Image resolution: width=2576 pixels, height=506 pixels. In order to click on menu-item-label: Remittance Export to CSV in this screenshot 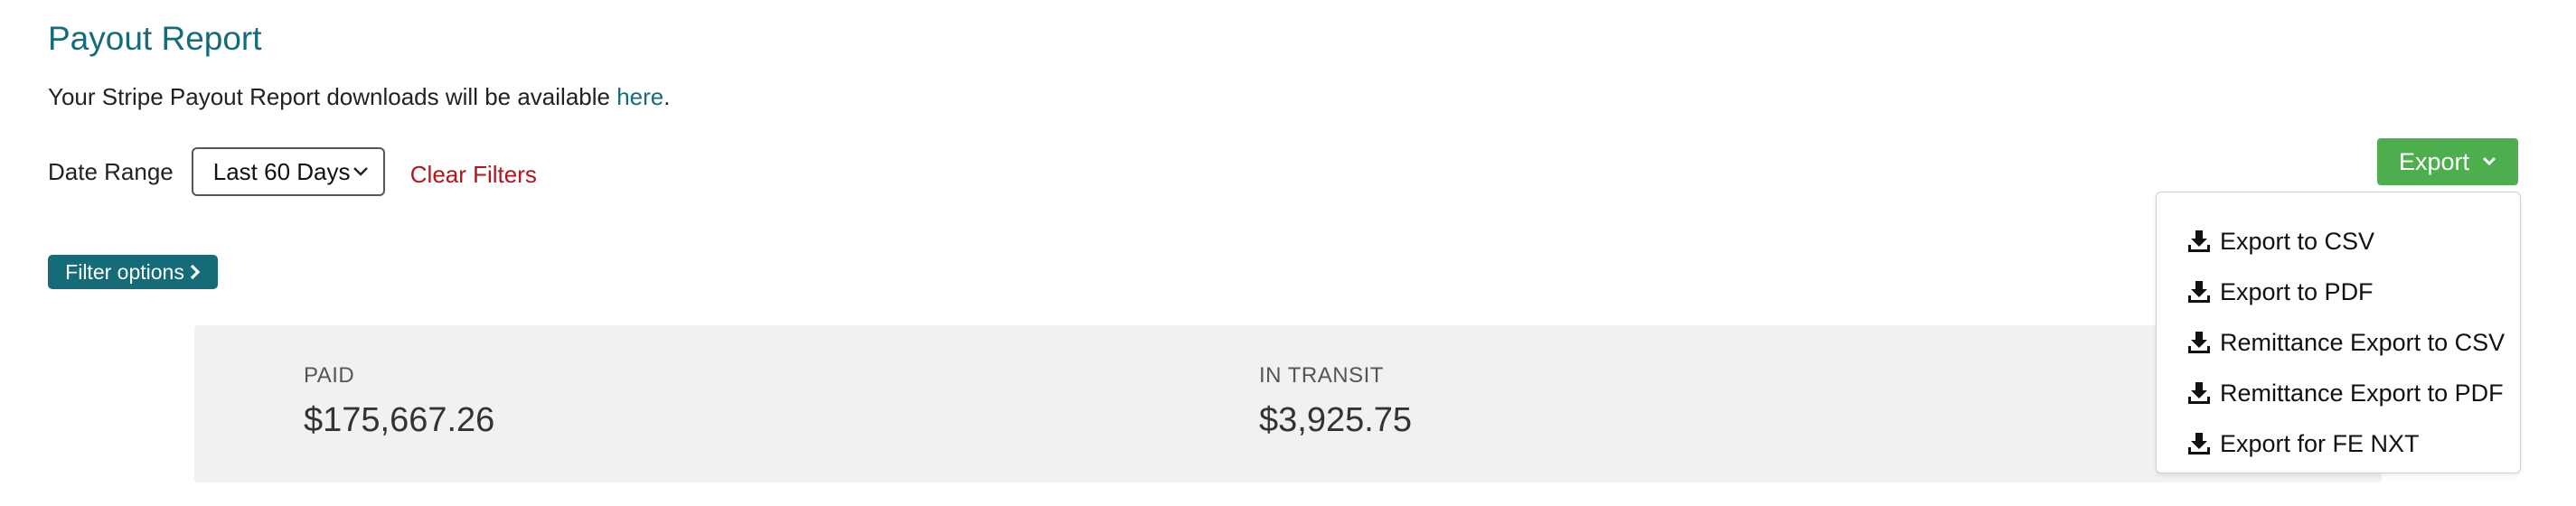, I will do `click(2363, 342)`.